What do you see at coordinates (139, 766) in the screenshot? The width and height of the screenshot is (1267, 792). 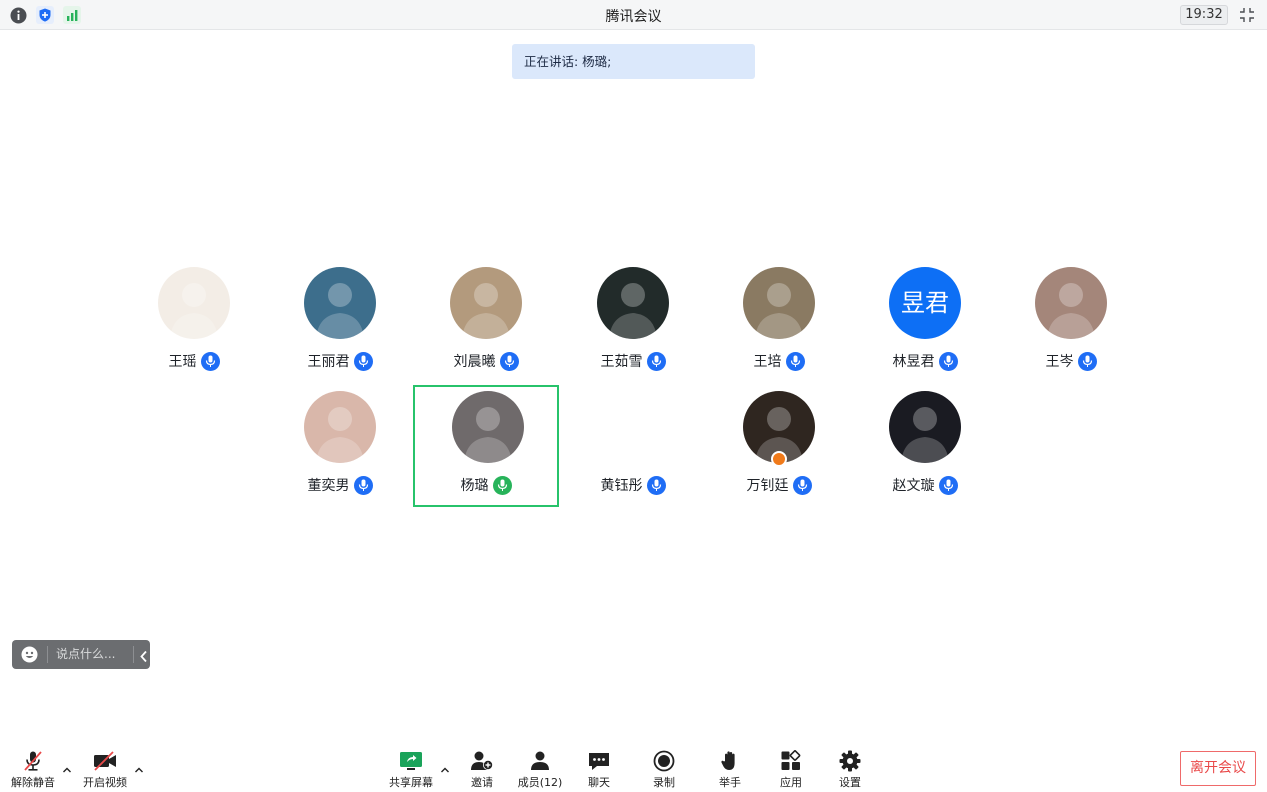 I see `video-options-chevron-up-icon` at bounding box center [139, 766].